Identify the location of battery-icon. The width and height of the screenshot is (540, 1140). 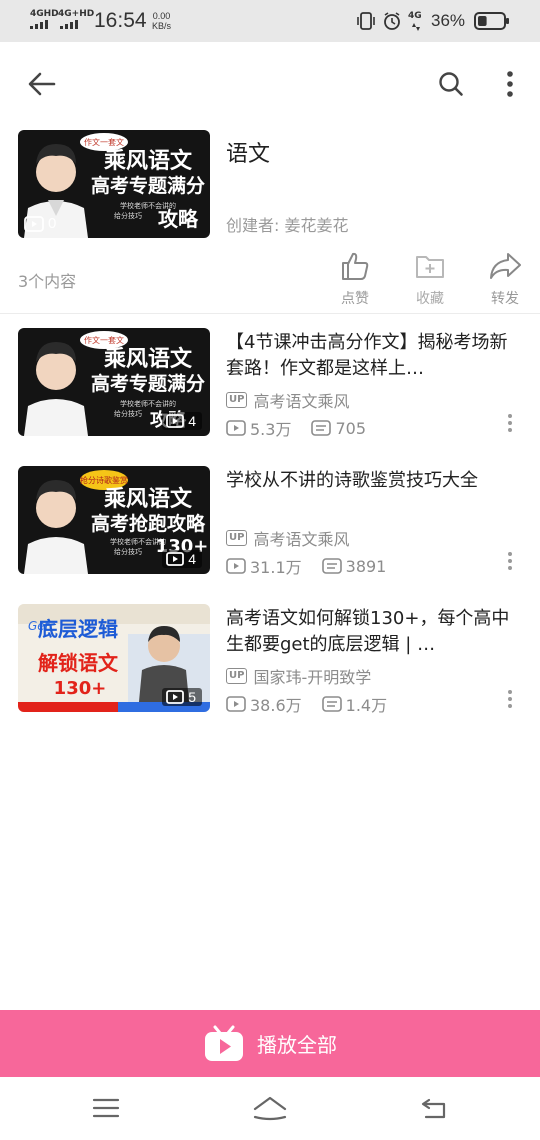
(491, 21).